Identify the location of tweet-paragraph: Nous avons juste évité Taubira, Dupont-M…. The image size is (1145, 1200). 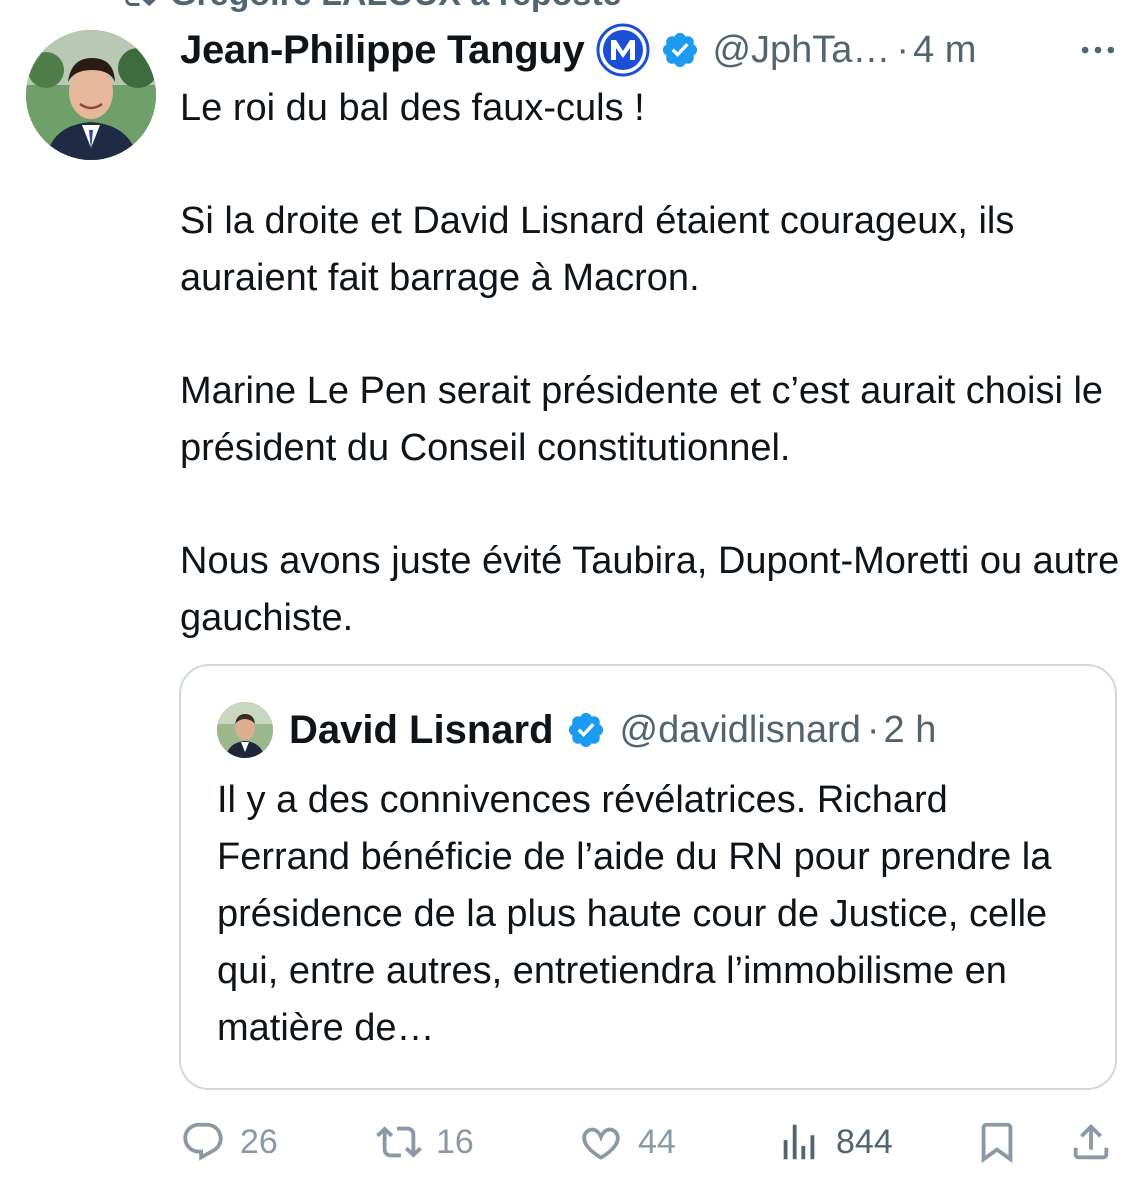
(650, 589).